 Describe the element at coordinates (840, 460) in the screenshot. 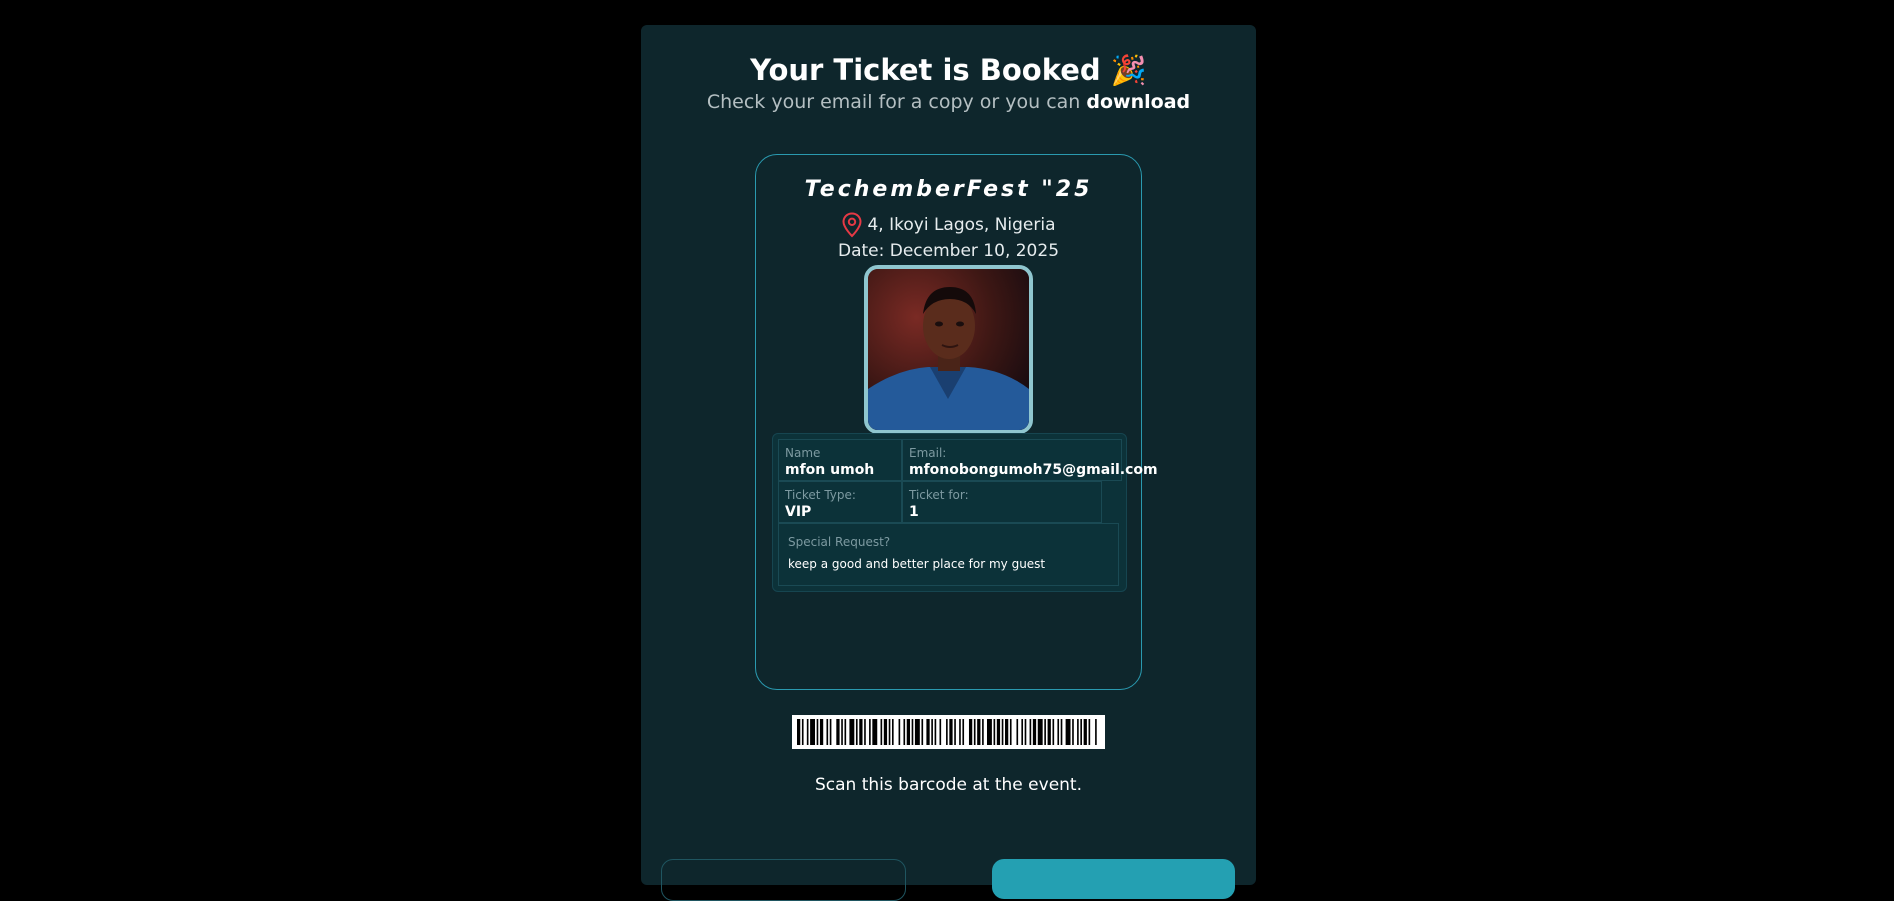

I see `name-cell: Name mfon umoh` at that location.